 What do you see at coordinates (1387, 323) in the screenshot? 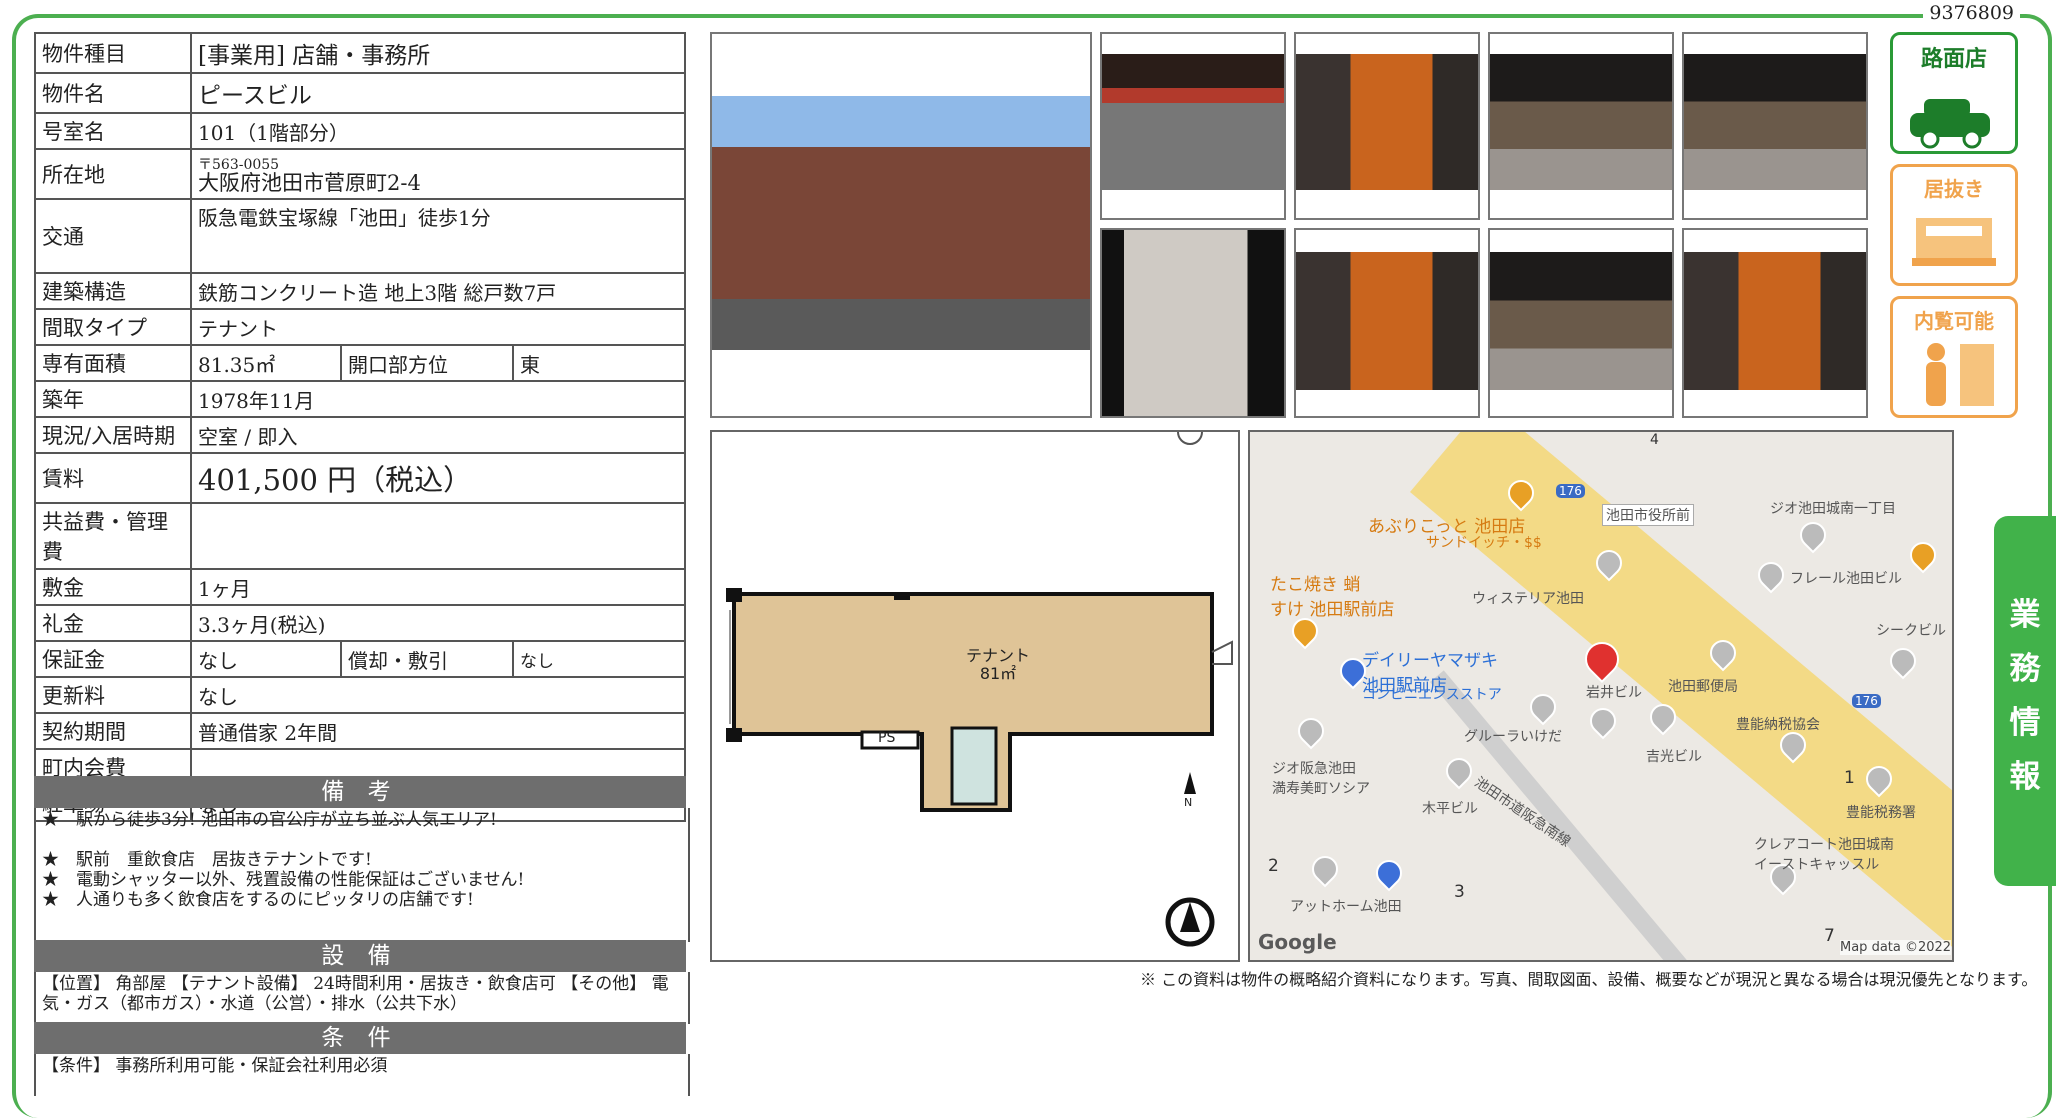
I see `counter-photo` at bounding box center [1387, 323].